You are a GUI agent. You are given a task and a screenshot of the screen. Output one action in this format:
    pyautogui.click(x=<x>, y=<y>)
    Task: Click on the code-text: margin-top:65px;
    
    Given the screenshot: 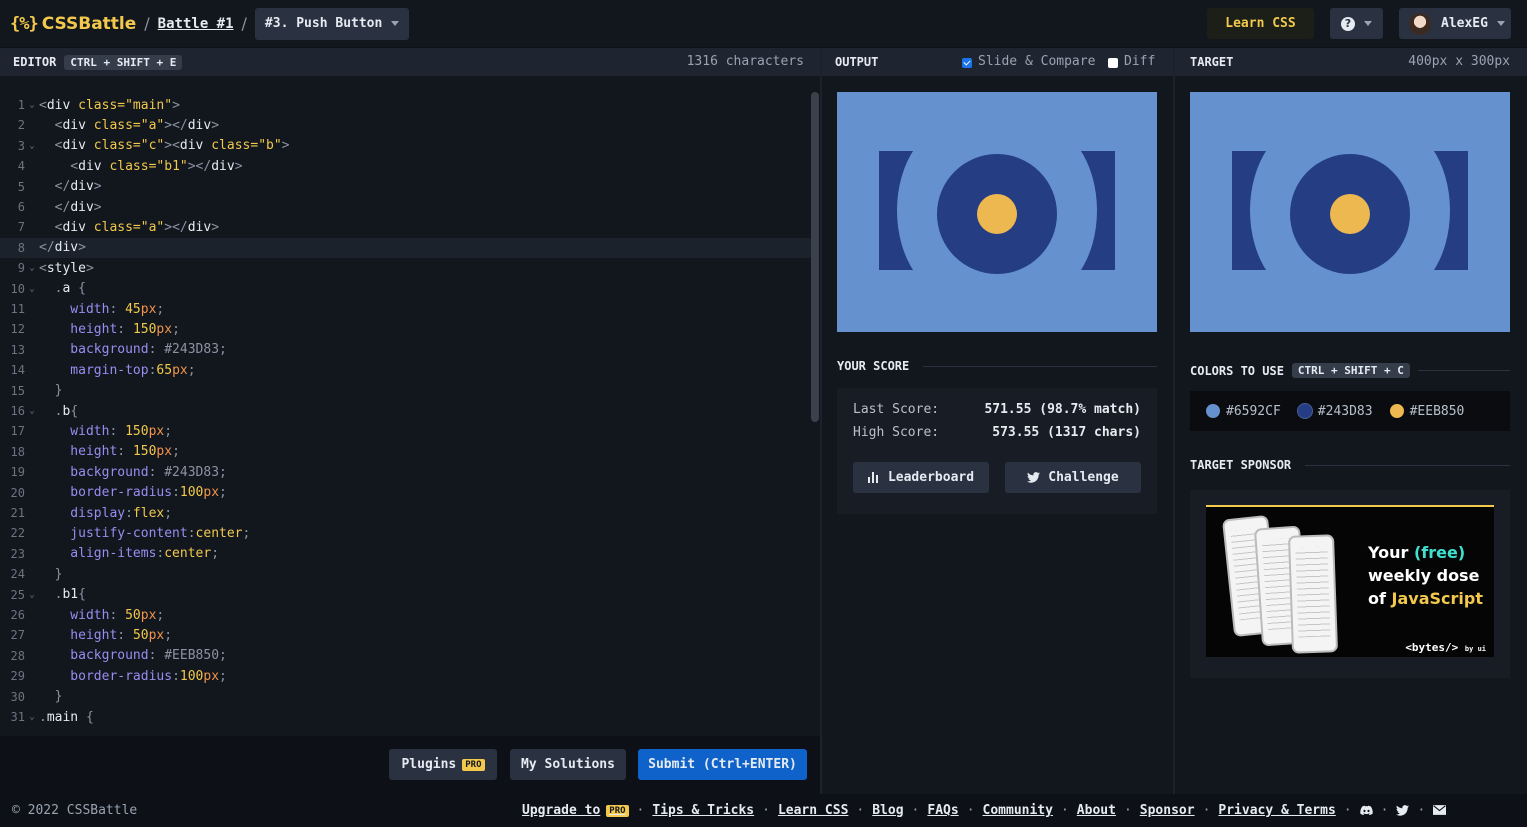 What is the action you would take?
    pyautogui.click(x=117, y=370)
    